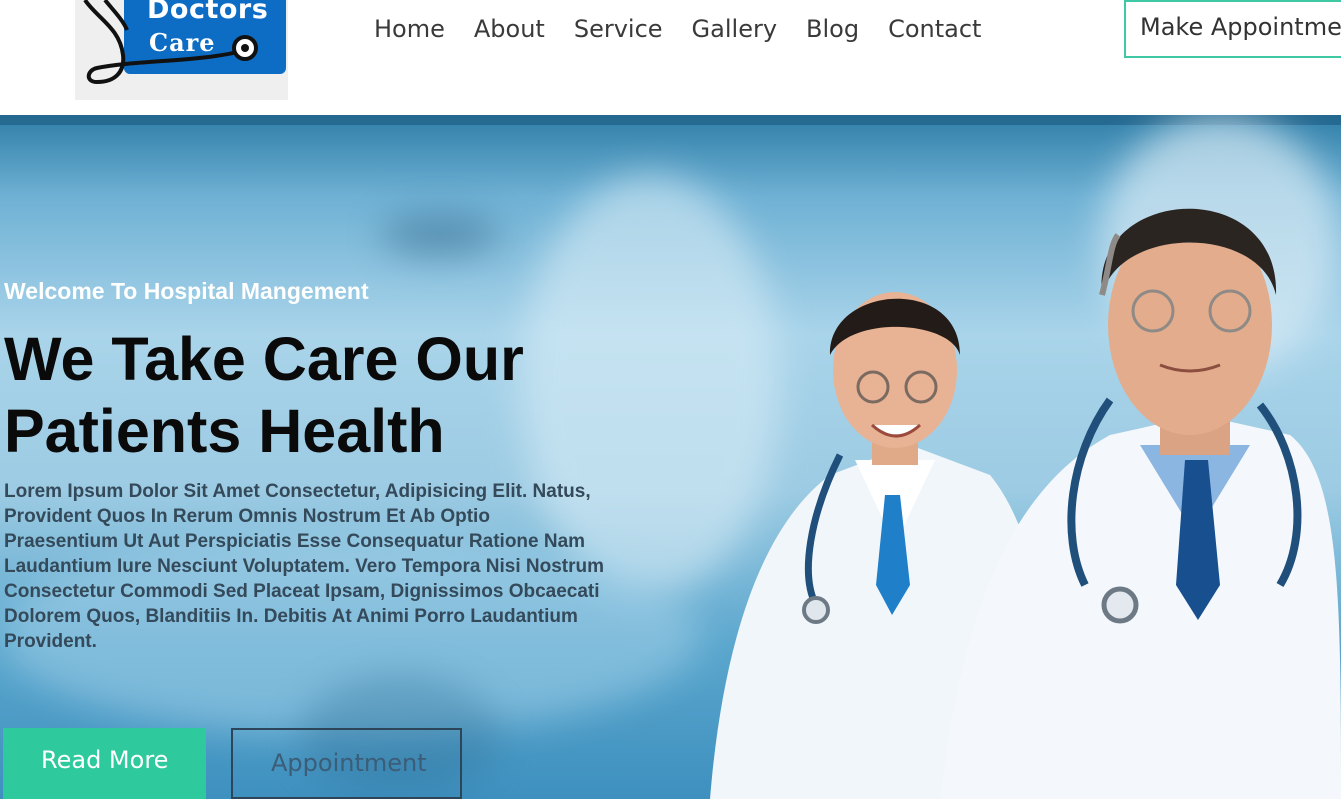 Image resolution: width=1341 pixels, height=799 pixels. I want to click on logo: Doctors Care, so click(181, 50).